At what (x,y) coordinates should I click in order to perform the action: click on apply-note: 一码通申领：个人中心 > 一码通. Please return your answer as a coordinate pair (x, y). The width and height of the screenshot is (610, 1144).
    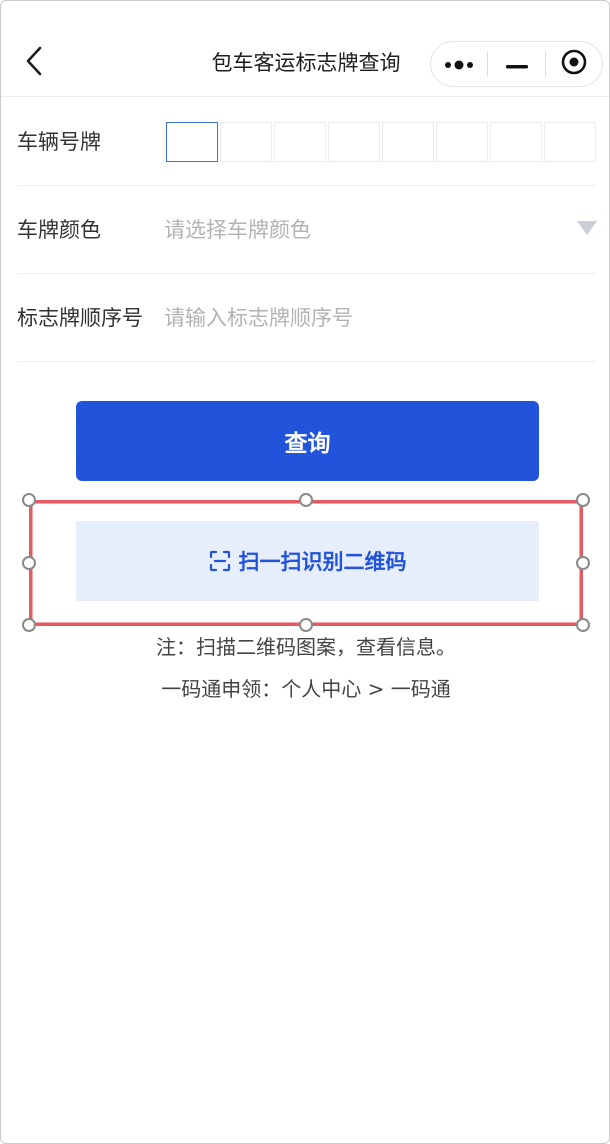
    Looking at the image, I should click on (306, 689).